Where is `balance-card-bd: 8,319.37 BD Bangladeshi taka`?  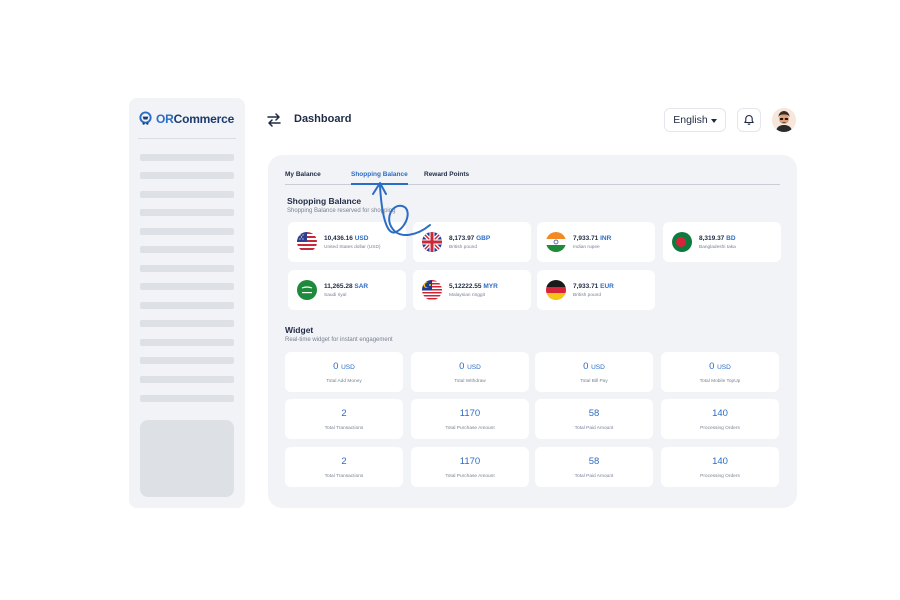 balance-card-bd: 8,319.37 BD Bangladeshi taka is located at coordinates (722, 242).